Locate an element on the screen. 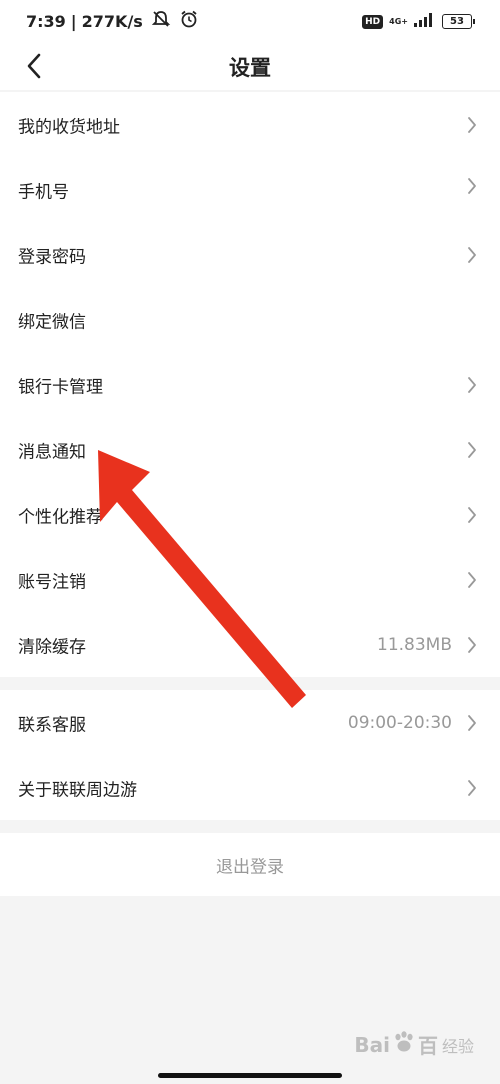  service-hours-value: 09:00-20:30 is located at coordinates (399, 722).